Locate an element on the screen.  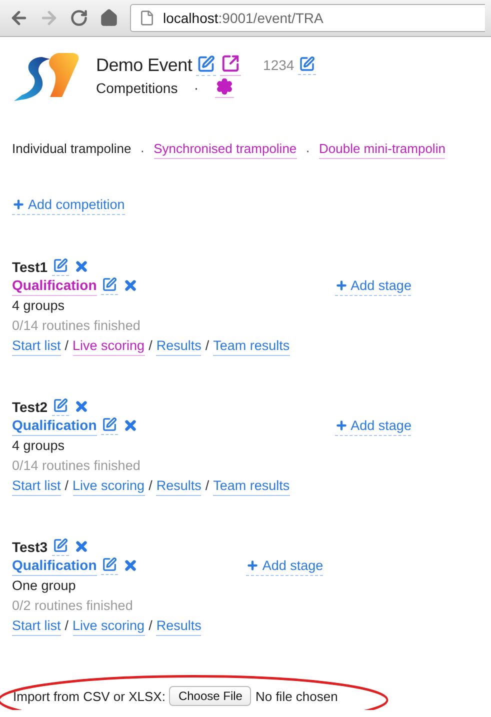
discipline-tab: Synchronised trampoline is located at coordinates (225, 150).